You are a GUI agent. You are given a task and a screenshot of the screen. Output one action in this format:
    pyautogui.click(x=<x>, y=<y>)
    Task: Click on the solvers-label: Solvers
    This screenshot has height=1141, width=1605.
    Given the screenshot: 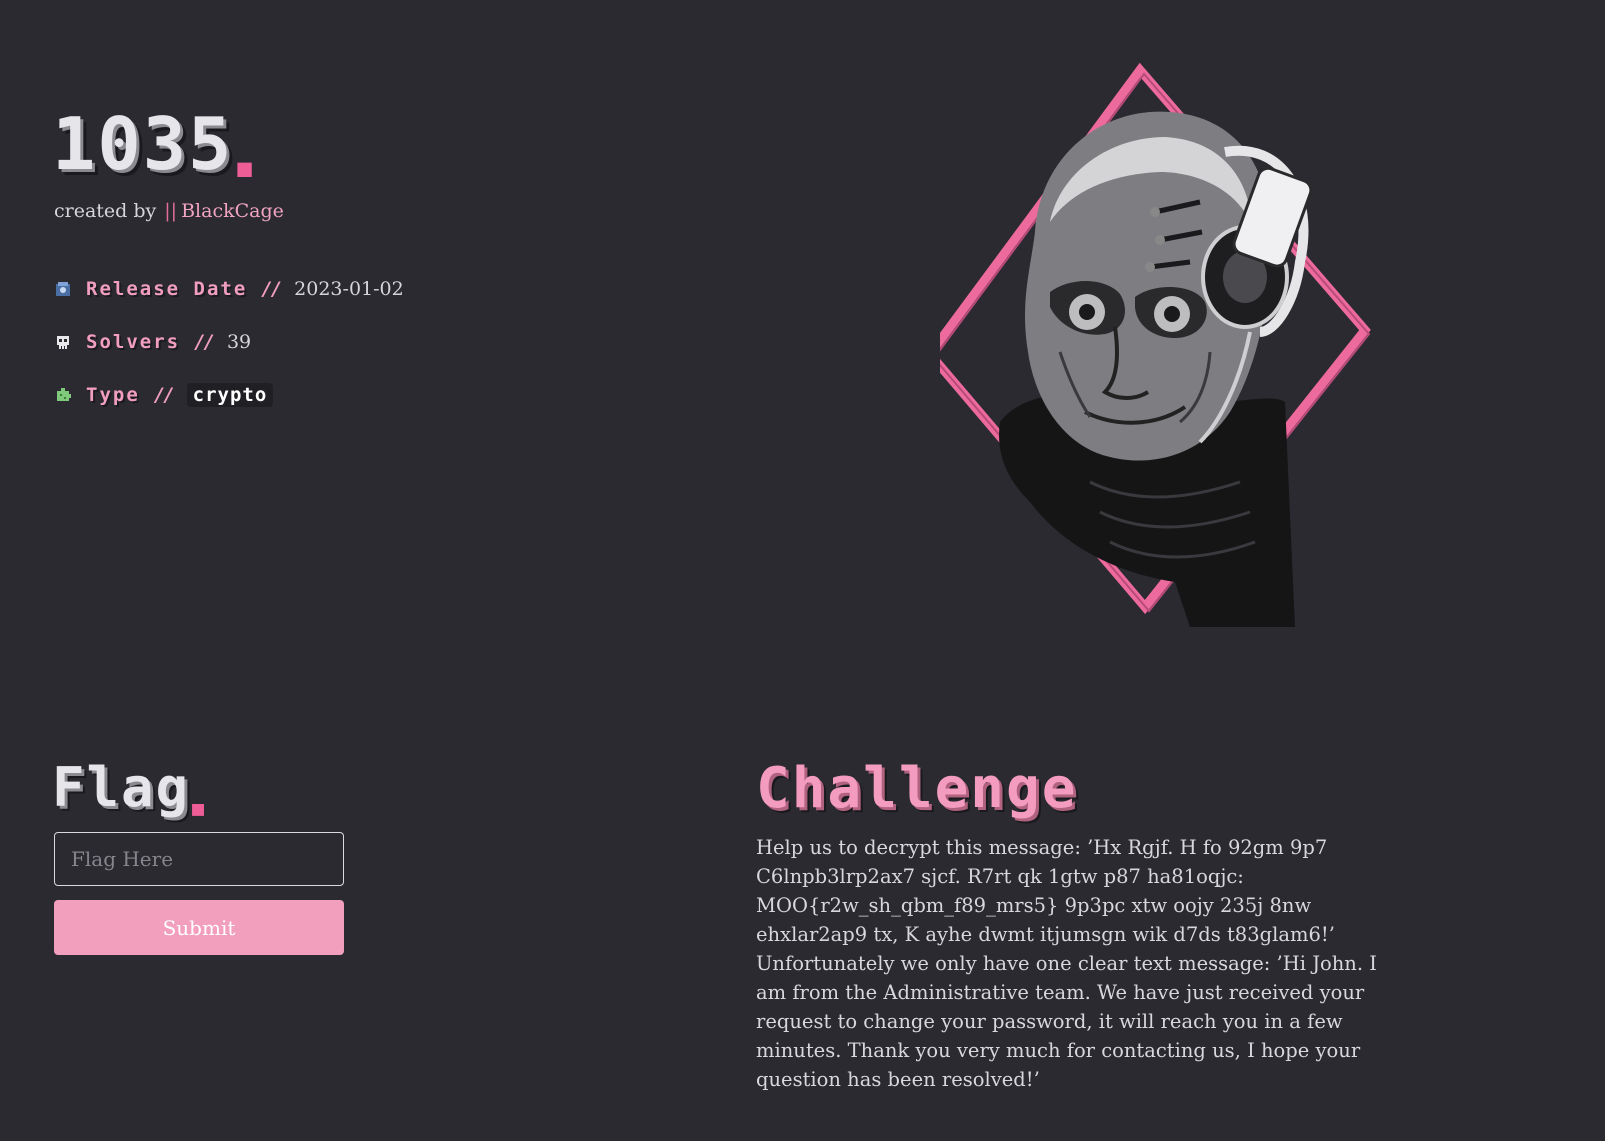 What is the action you would take?
    pyautogui.click(x=133, y=341)
    